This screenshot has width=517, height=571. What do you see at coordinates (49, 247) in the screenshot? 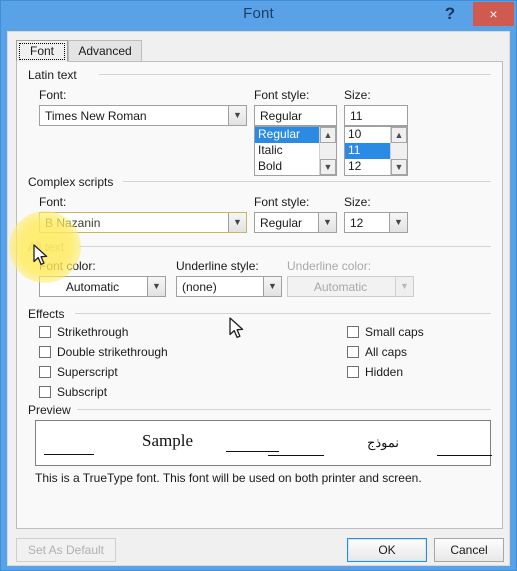
I see `all-text-group-label: All text` at bounding box center [49, 247].